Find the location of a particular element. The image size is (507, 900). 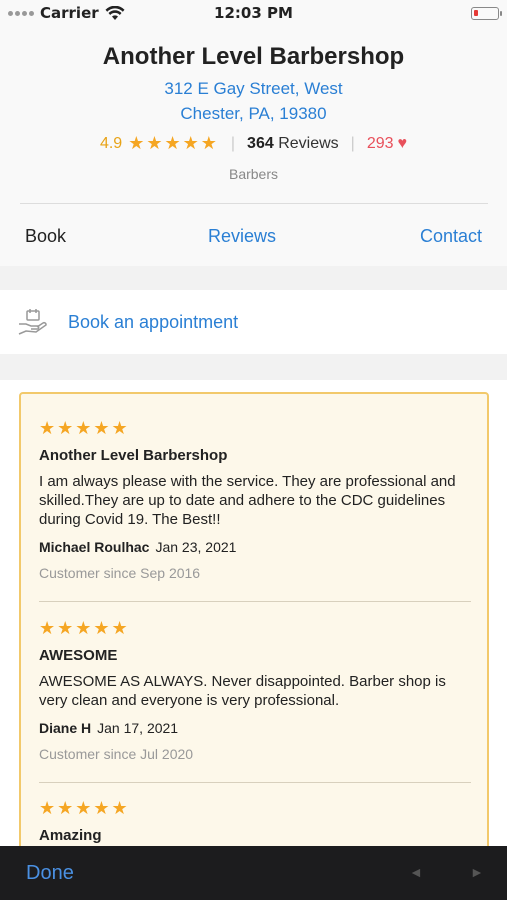

reviews-count: 364 Reviews is located at coordinates (293, 144).